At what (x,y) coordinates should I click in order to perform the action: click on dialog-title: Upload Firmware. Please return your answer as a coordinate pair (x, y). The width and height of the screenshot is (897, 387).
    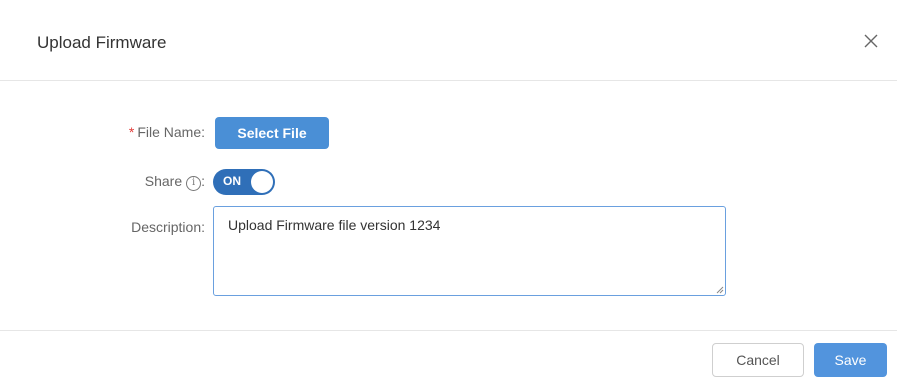
    Looking at the image, I should click on (102, 42).